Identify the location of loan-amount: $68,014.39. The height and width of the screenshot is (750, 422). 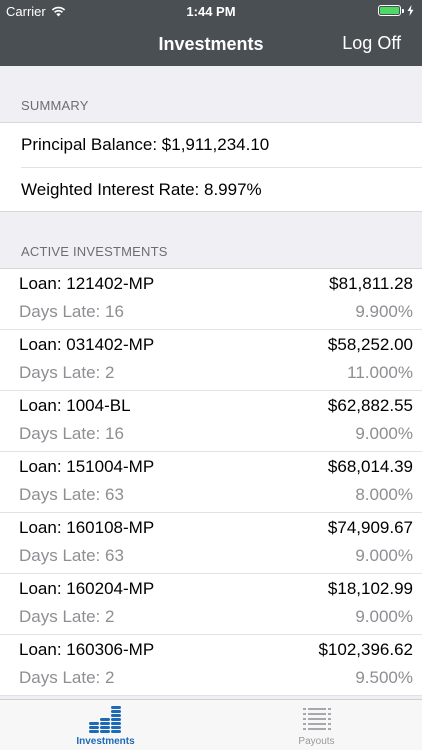
(370, 466).